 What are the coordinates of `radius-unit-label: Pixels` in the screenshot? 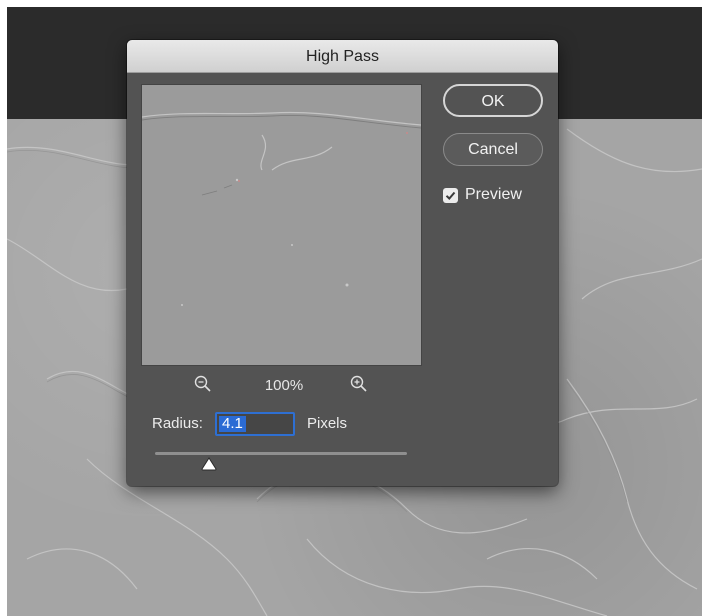 It's located at (327, 423).